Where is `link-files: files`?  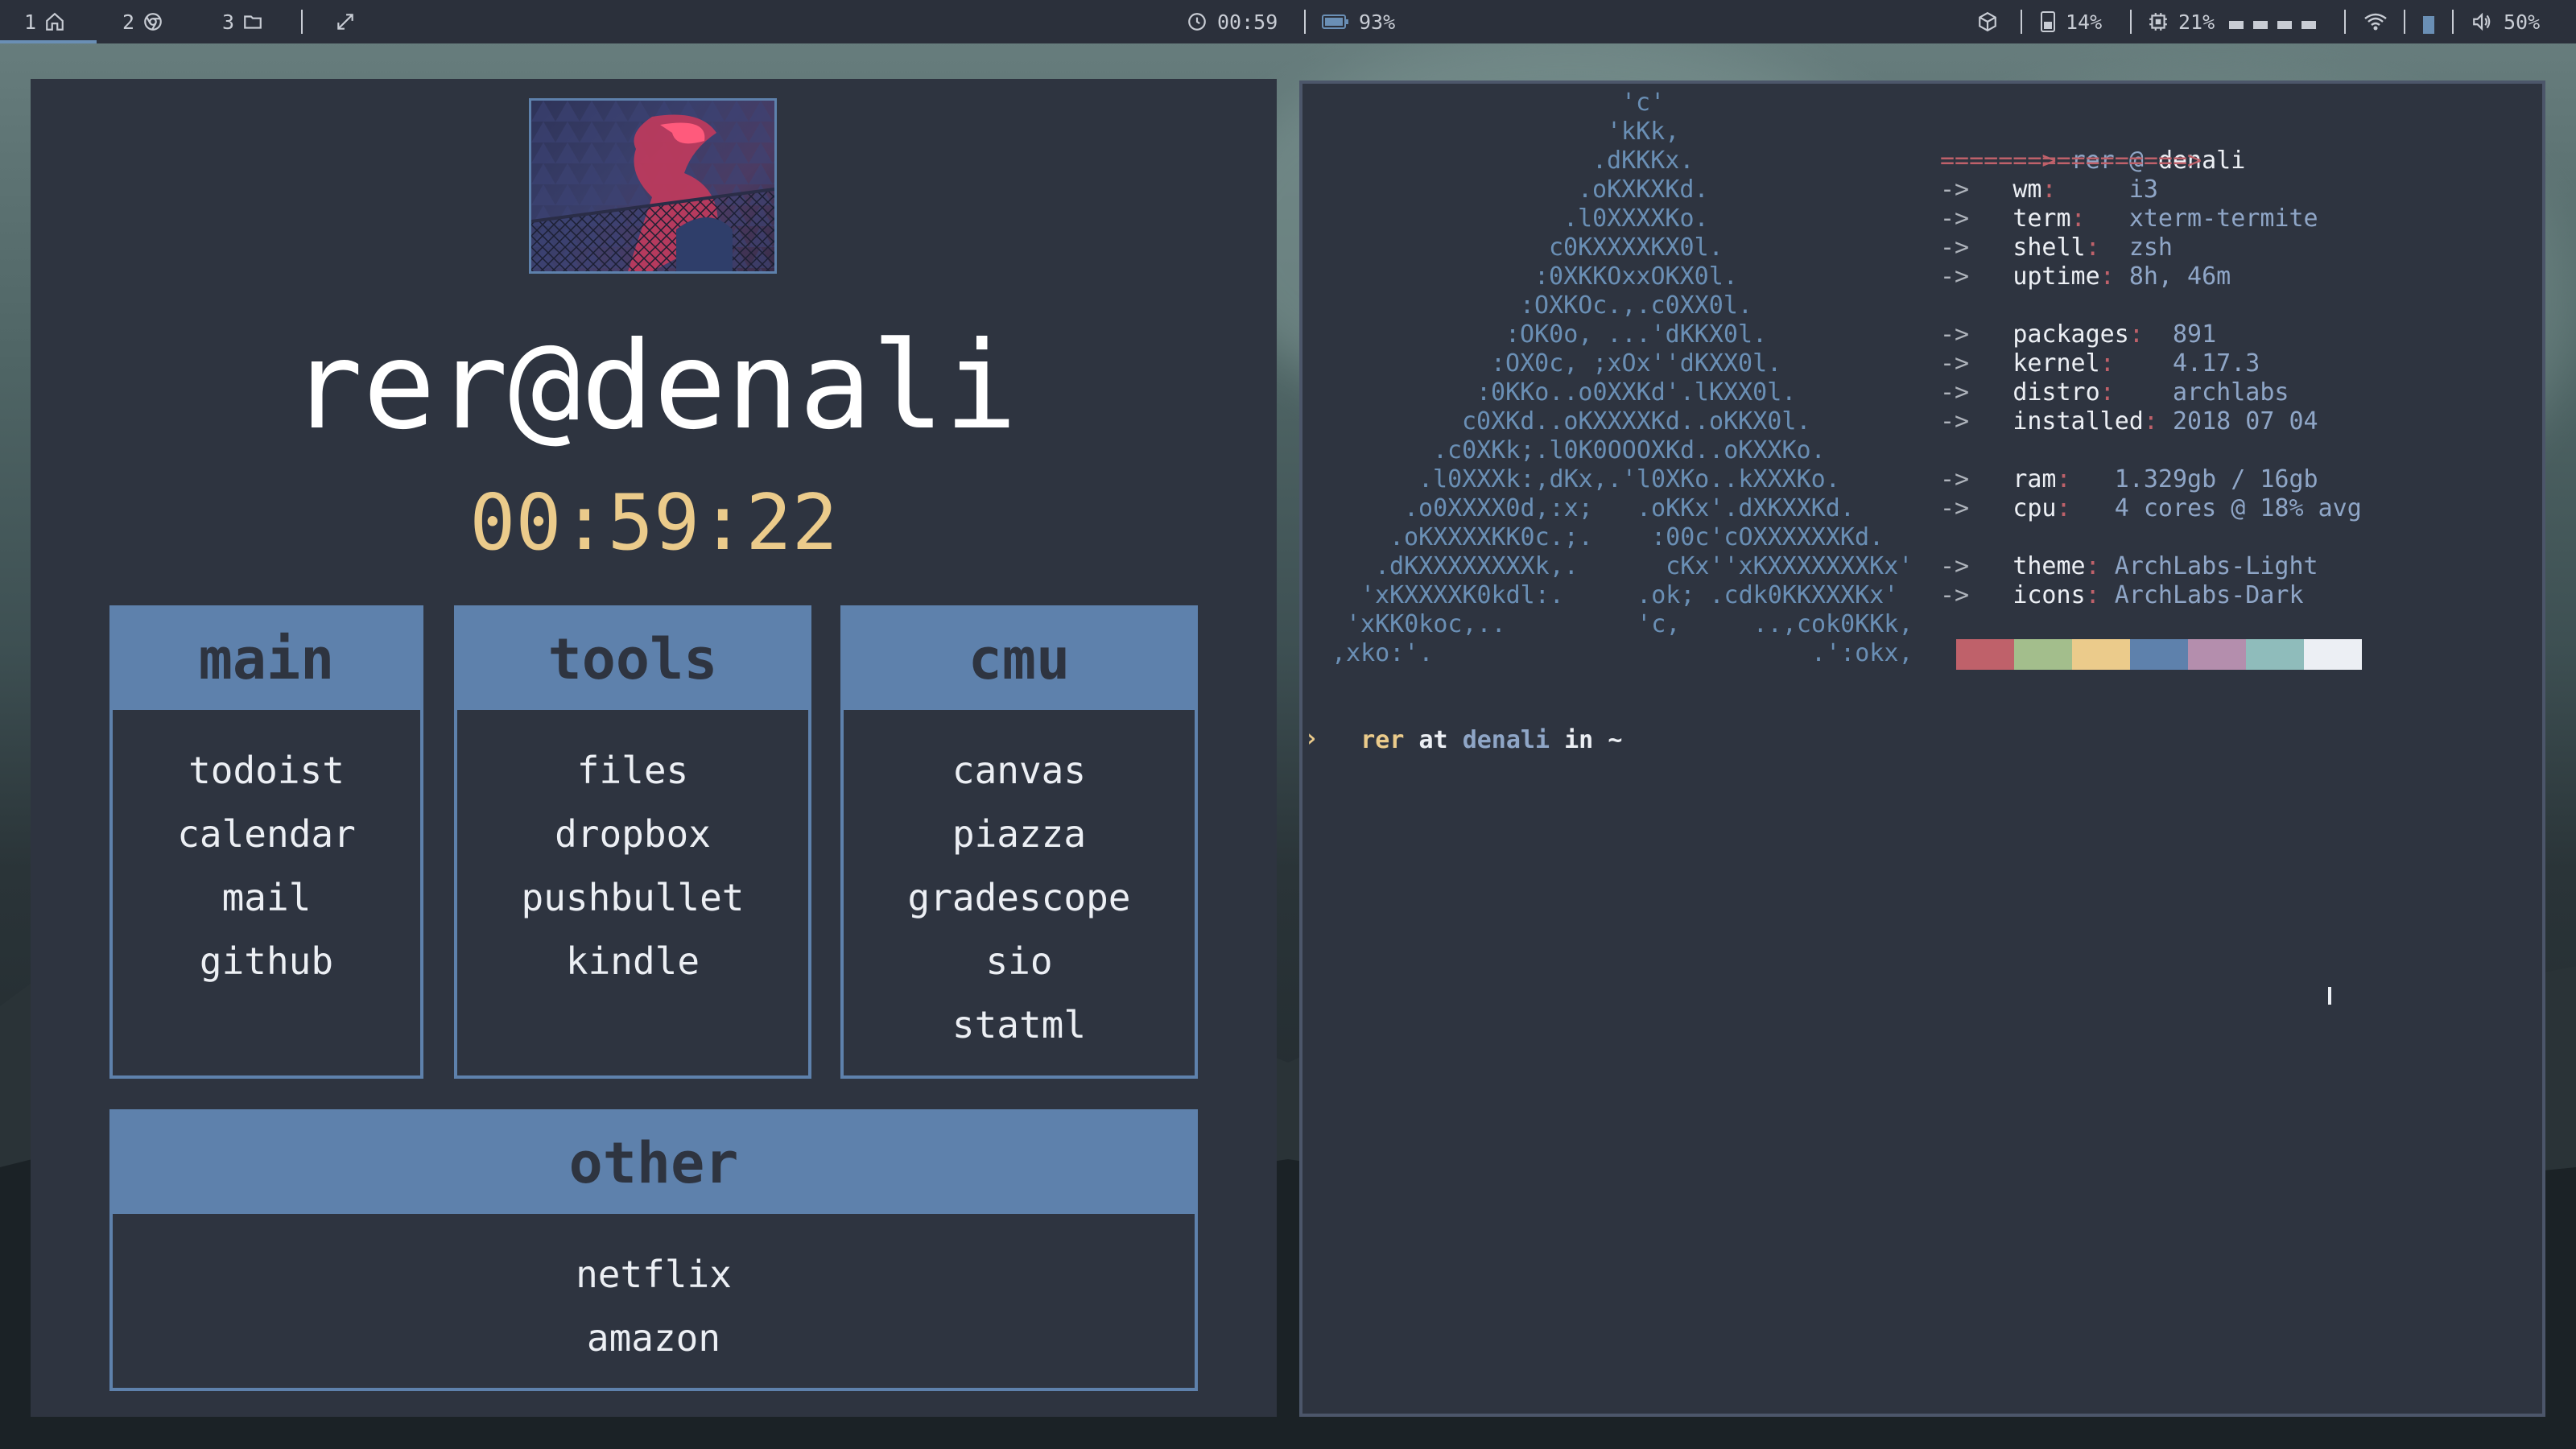 link-files: files is located at coordinates (632, 771).